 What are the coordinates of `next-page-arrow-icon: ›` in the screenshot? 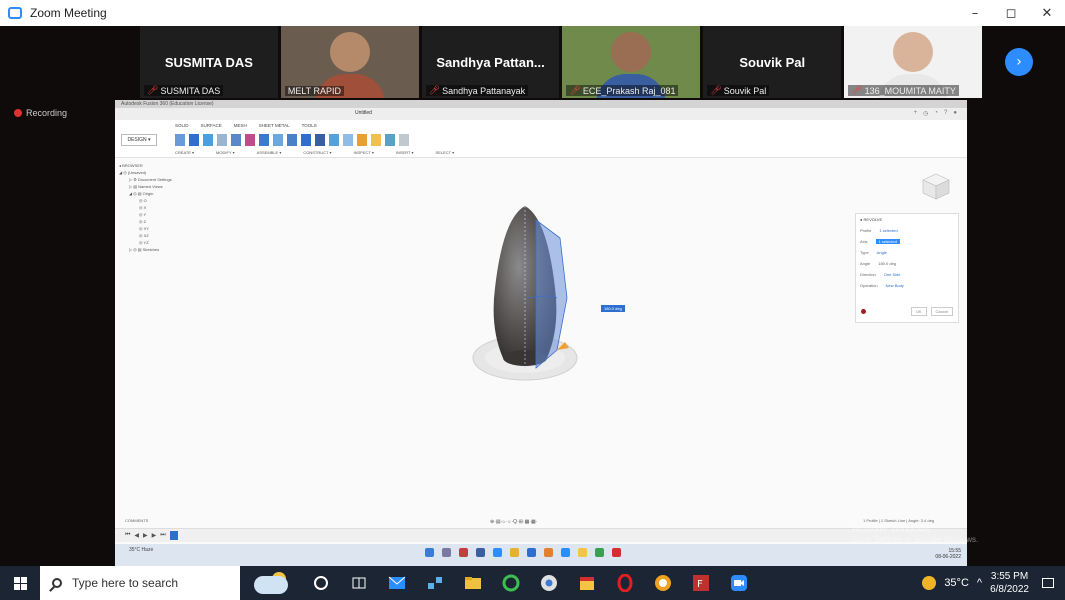 It's located at (1019, 62).